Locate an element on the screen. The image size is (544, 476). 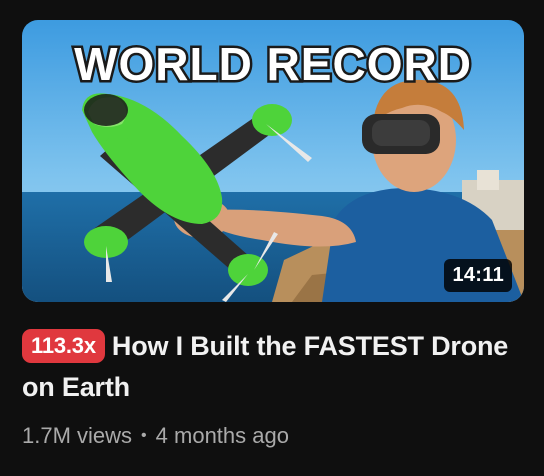
video-metadata: 1.7M views • 4 months ago is located at coordinates (155, 436).